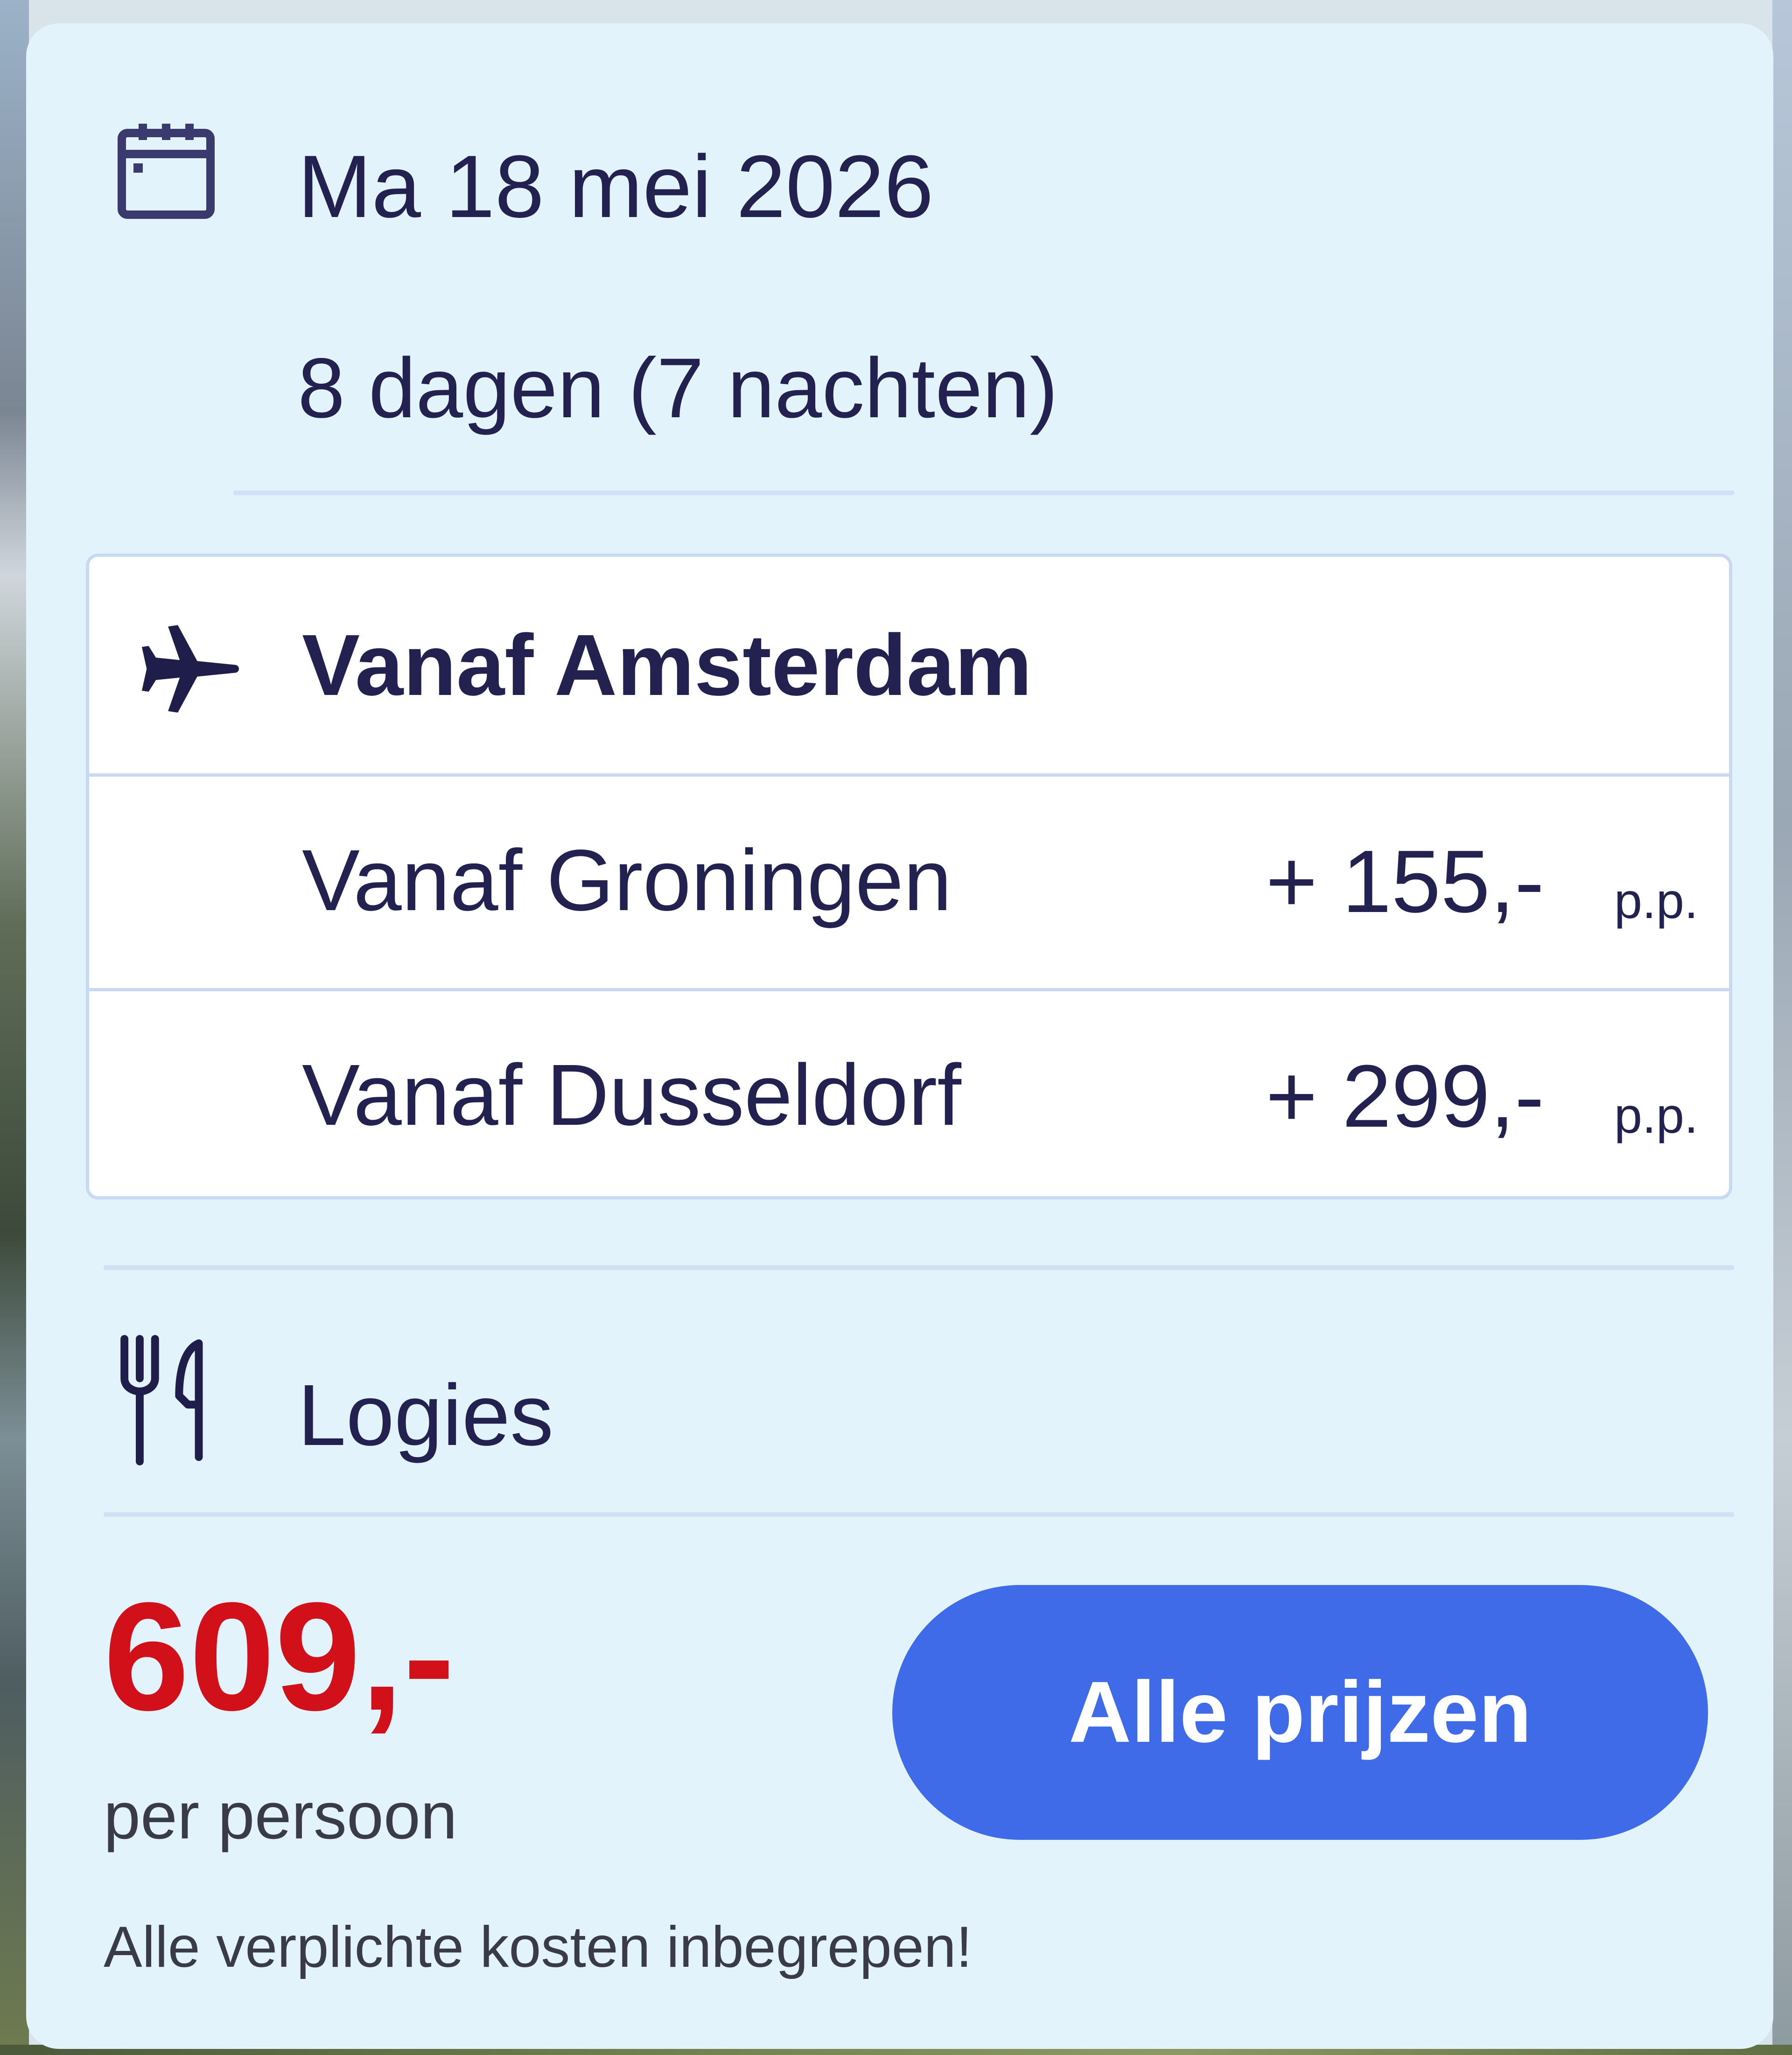 The width and height of the screenshot is (1792, 2055). Describe the element at coordinates (1300, 1713) in the screenshot. I see `all-prices-button: Alle prijzen` at that location.